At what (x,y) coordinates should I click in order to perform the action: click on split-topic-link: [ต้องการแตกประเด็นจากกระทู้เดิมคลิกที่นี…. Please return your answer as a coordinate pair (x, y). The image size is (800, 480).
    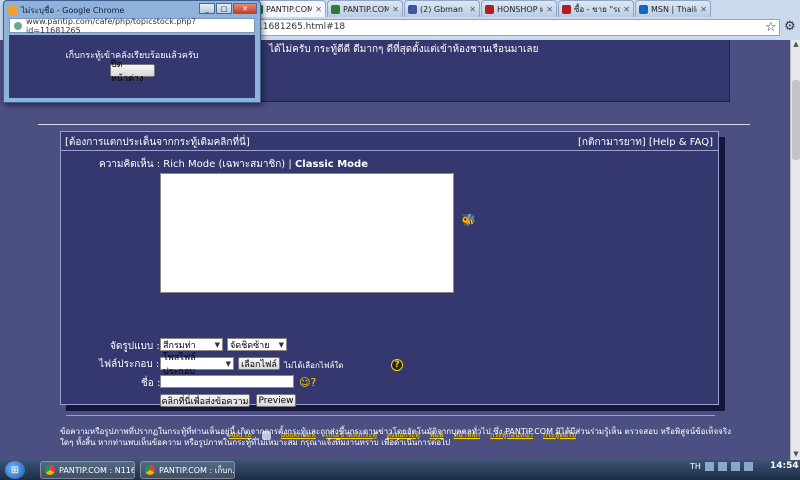
    Looking at the image, I should click on (157, 142).